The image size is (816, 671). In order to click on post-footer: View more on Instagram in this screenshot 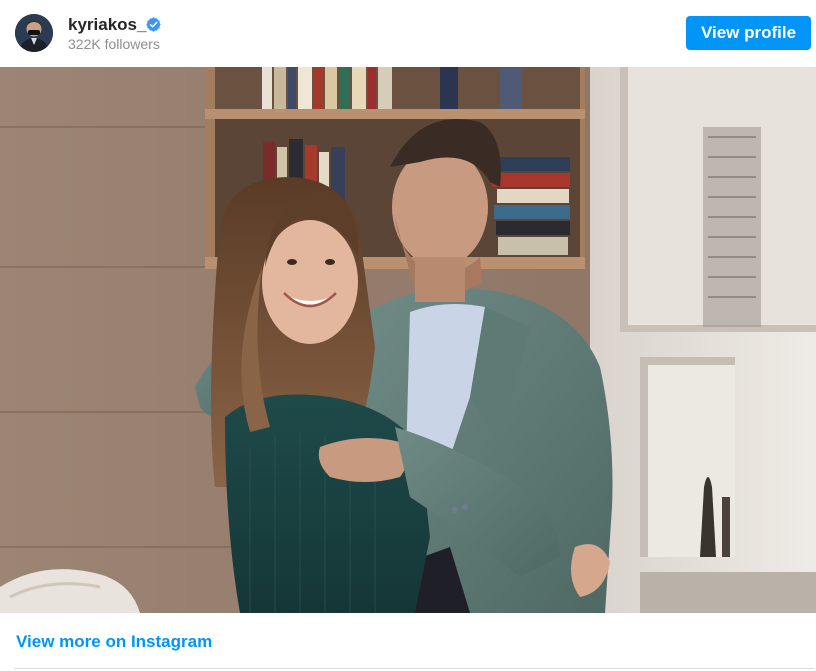, I will do `click(408, 642)`.